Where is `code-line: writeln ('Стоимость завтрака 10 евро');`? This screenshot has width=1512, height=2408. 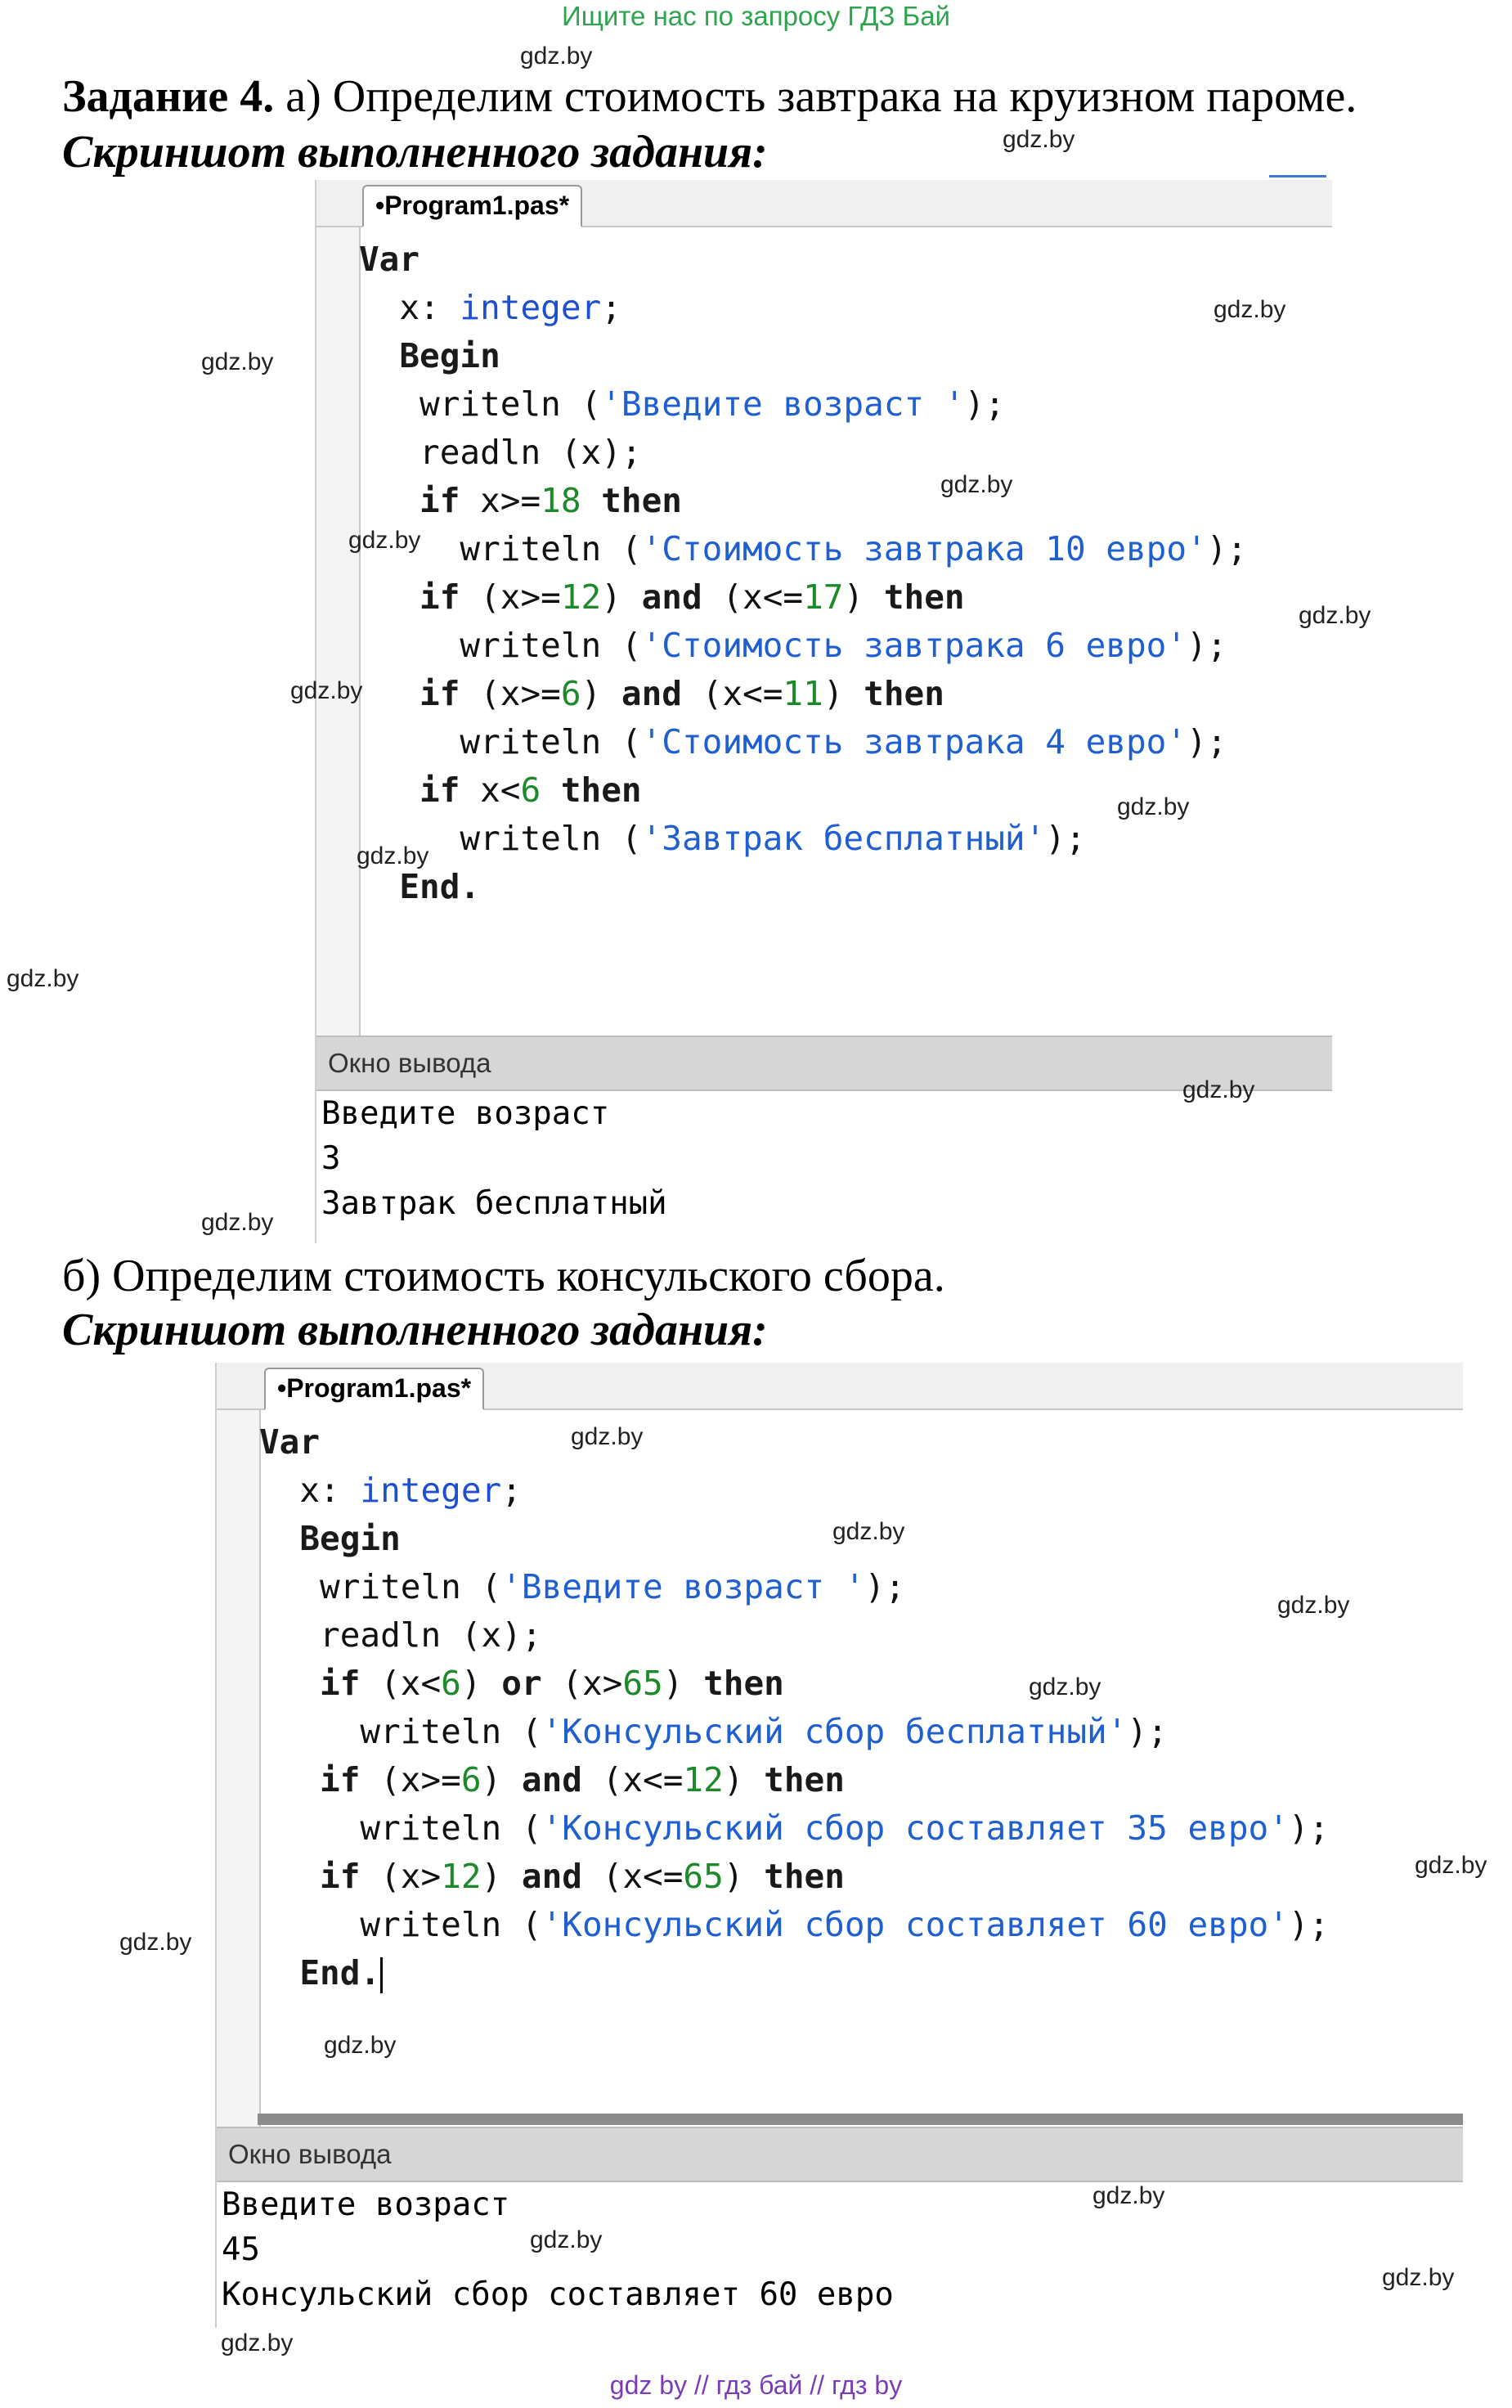
code-line: writeln ('Стоимость завтрака 10 евро'); is located at coordinates (803, 549).